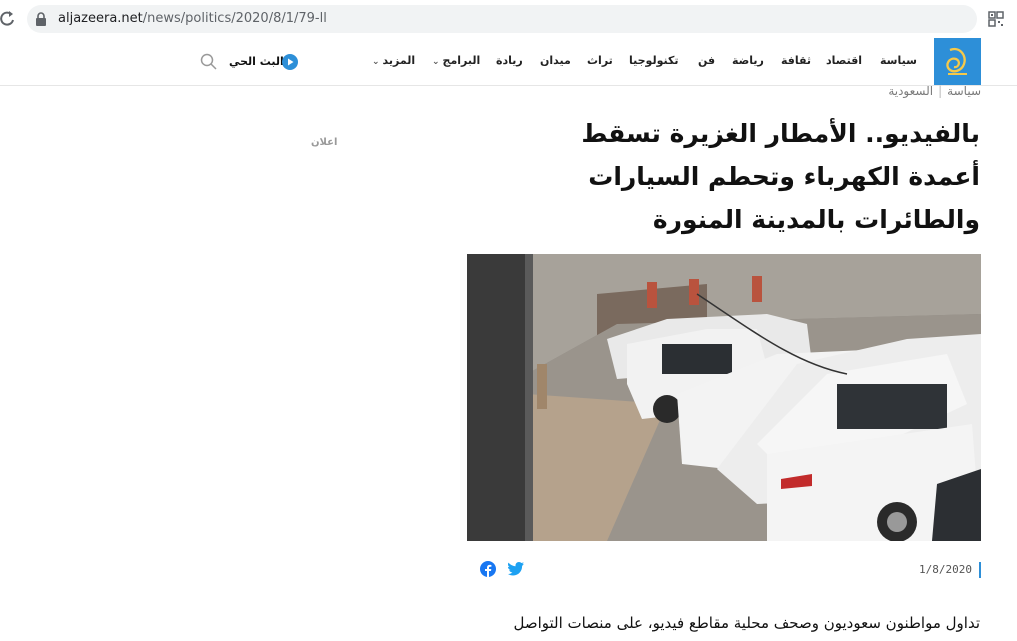  Describe the element at coordinates (748, 60) in the screenshot. I see `nav-item-sports: رياضة` at that location.